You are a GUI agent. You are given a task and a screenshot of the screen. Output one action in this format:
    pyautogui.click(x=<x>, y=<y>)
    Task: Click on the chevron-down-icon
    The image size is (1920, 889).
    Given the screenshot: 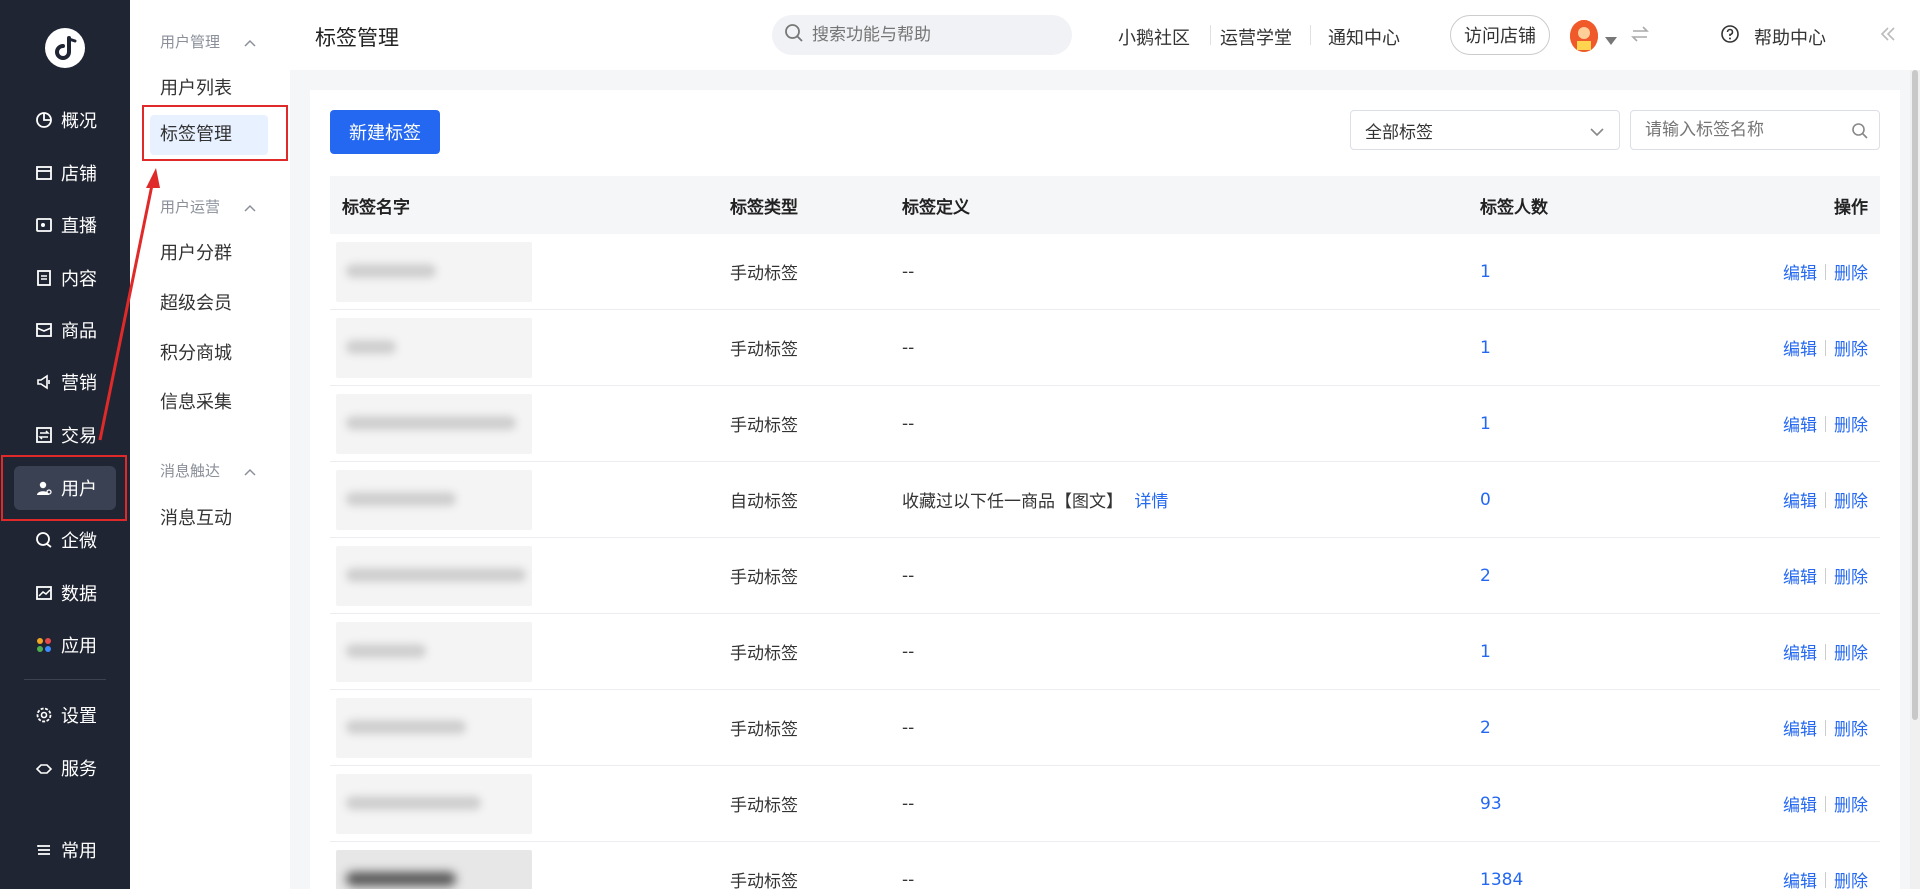 What is the action you would take?
    pyautogui.click(x=1597, y=133)
    